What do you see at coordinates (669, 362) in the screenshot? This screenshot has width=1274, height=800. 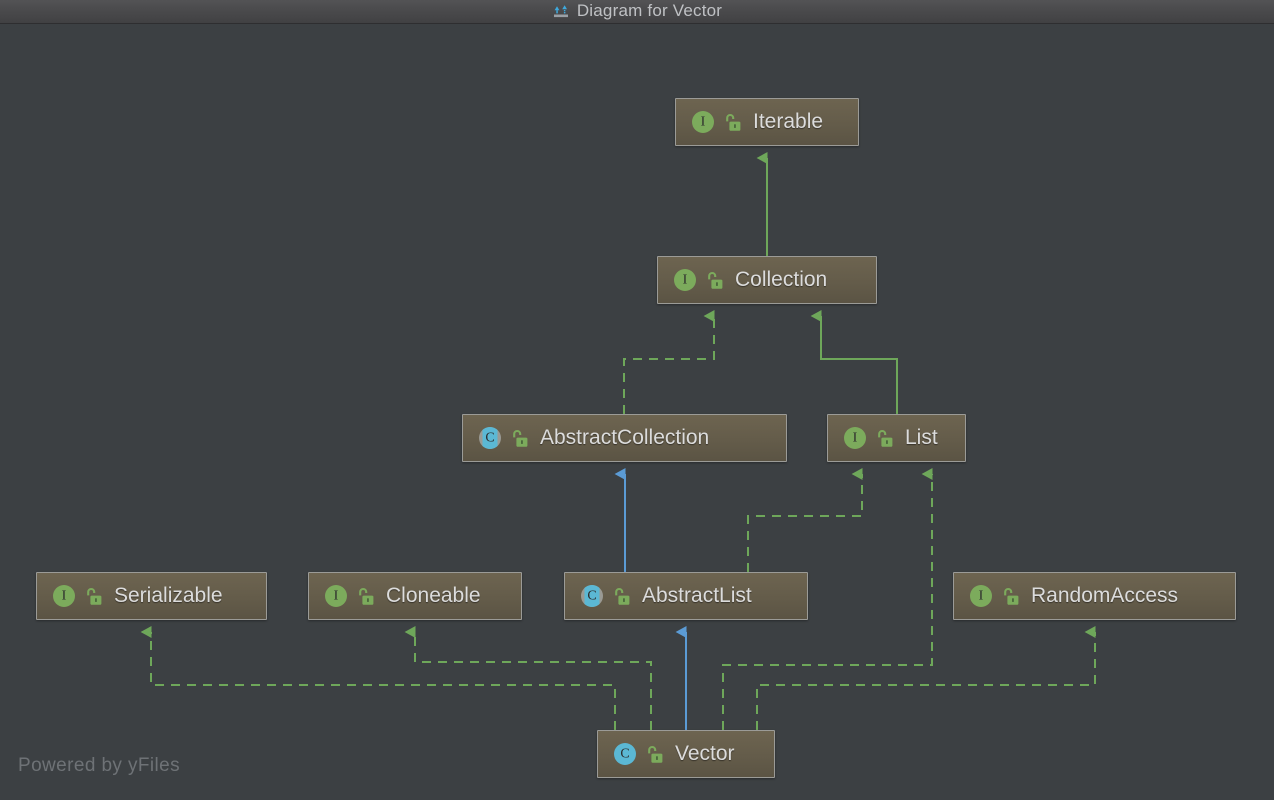 I see `edge-abstractcollection-to-collection` at bounding box center [669, 362].